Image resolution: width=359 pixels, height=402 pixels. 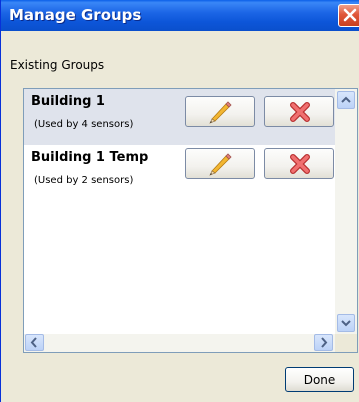 I want to click on group-usage: (Used by 4 sensors), so click(x=84, y=124).